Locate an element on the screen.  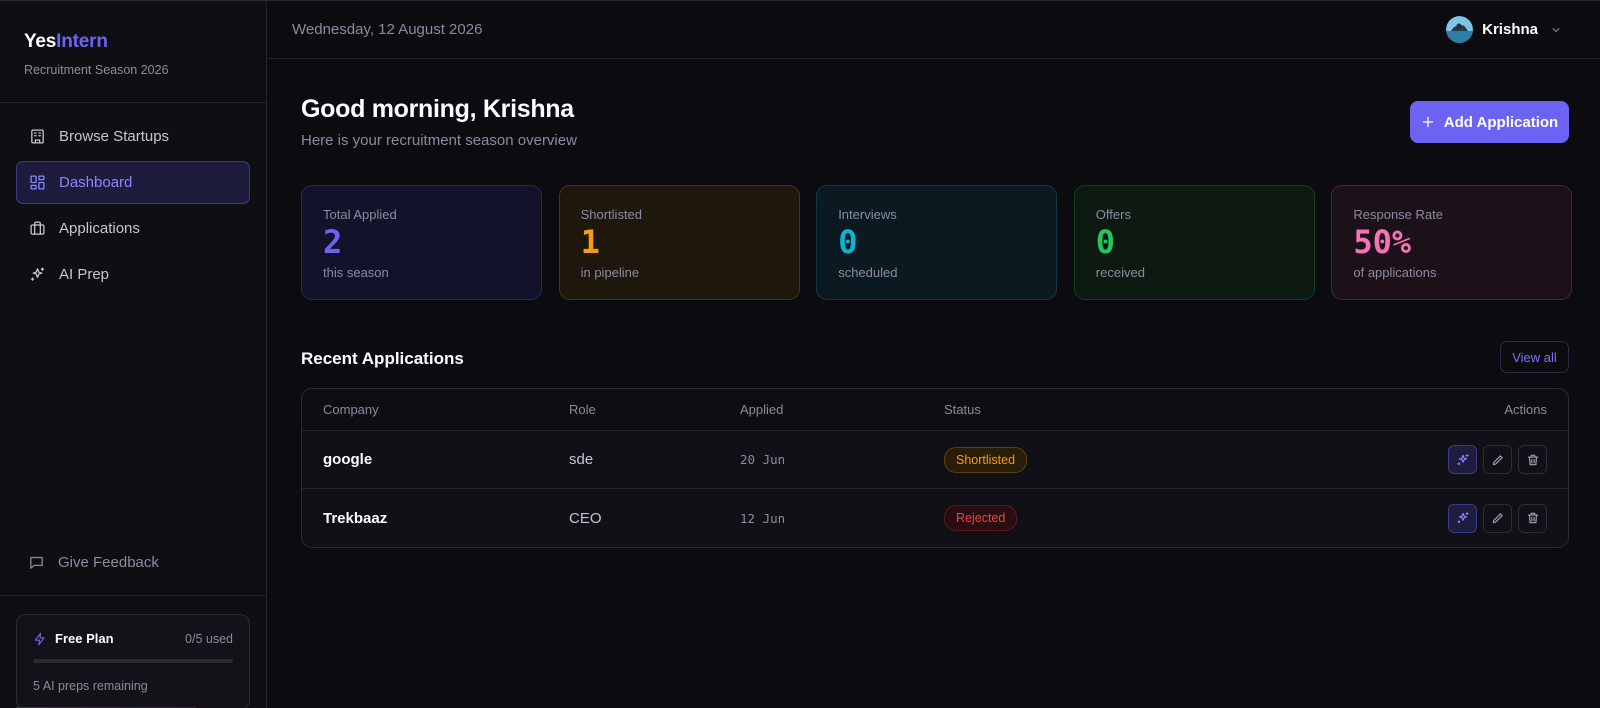
sidebar-item-applications: Applications is located at coordinates (133, 228).